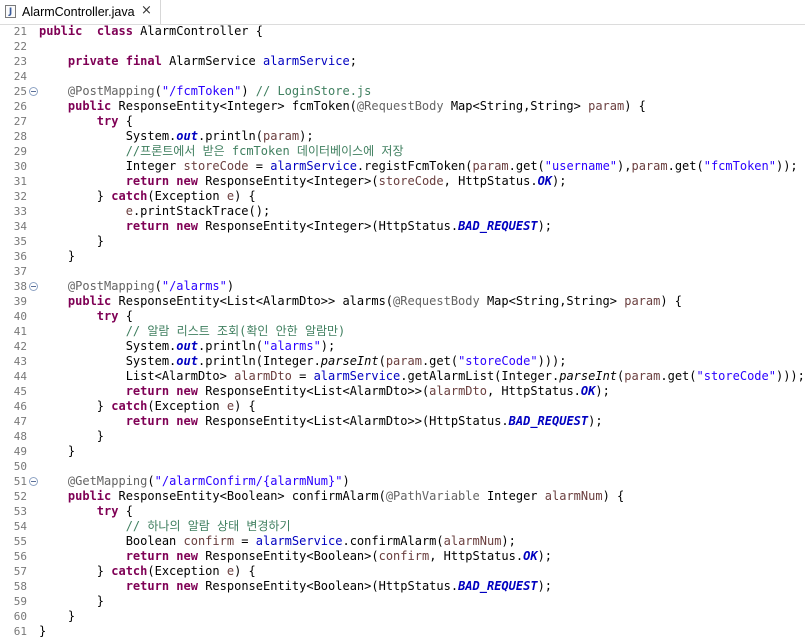 This screenshot has width=805, height=641. What do you see at coordinates (402, 46) in the screenshot?
I see `code-line: 22` at bounding box center [402, 46].